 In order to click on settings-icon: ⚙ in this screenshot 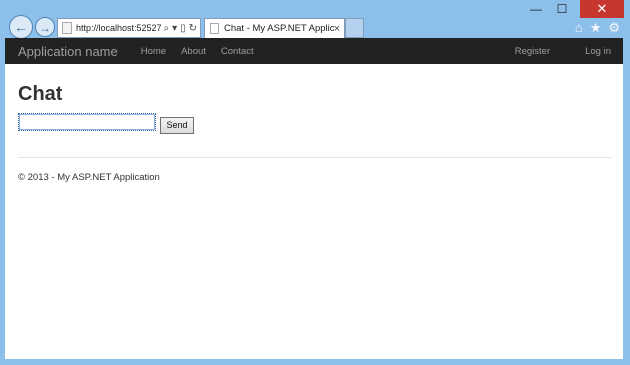, I will do `click(614, 28)`.